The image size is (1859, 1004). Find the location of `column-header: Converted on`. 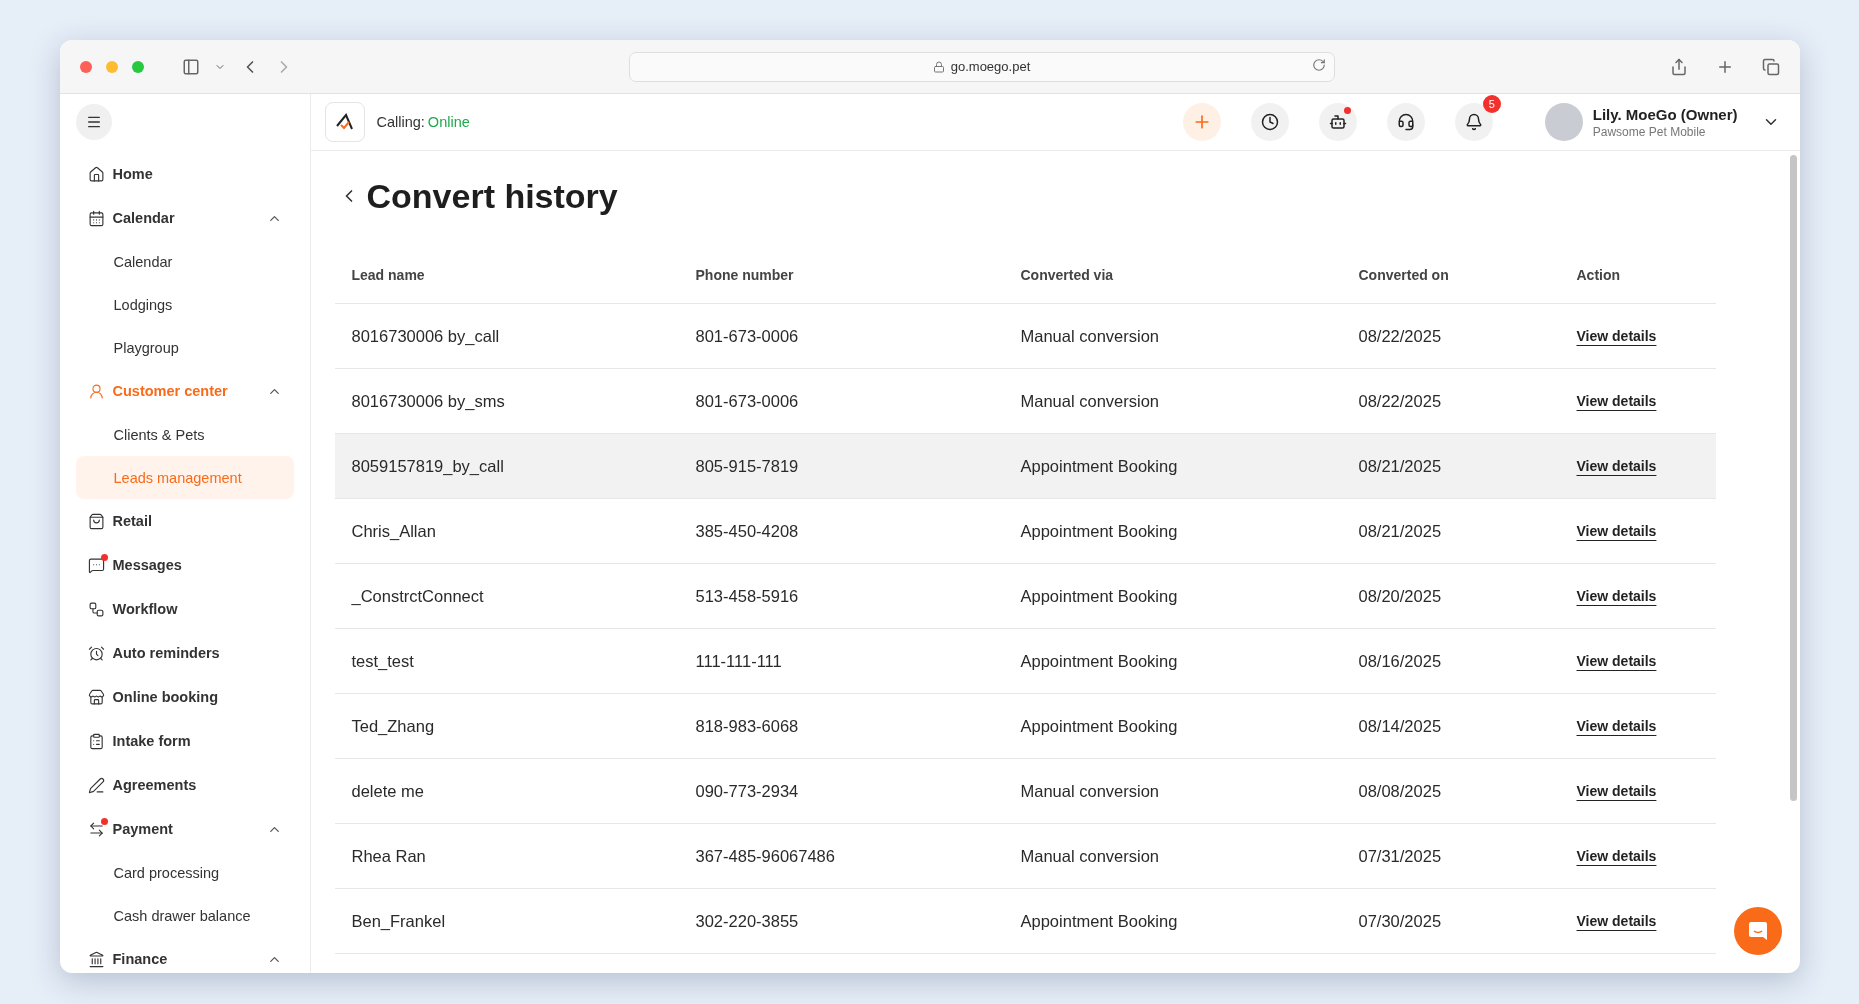

column-header: Converted on is located at coordinates (1404, 274).